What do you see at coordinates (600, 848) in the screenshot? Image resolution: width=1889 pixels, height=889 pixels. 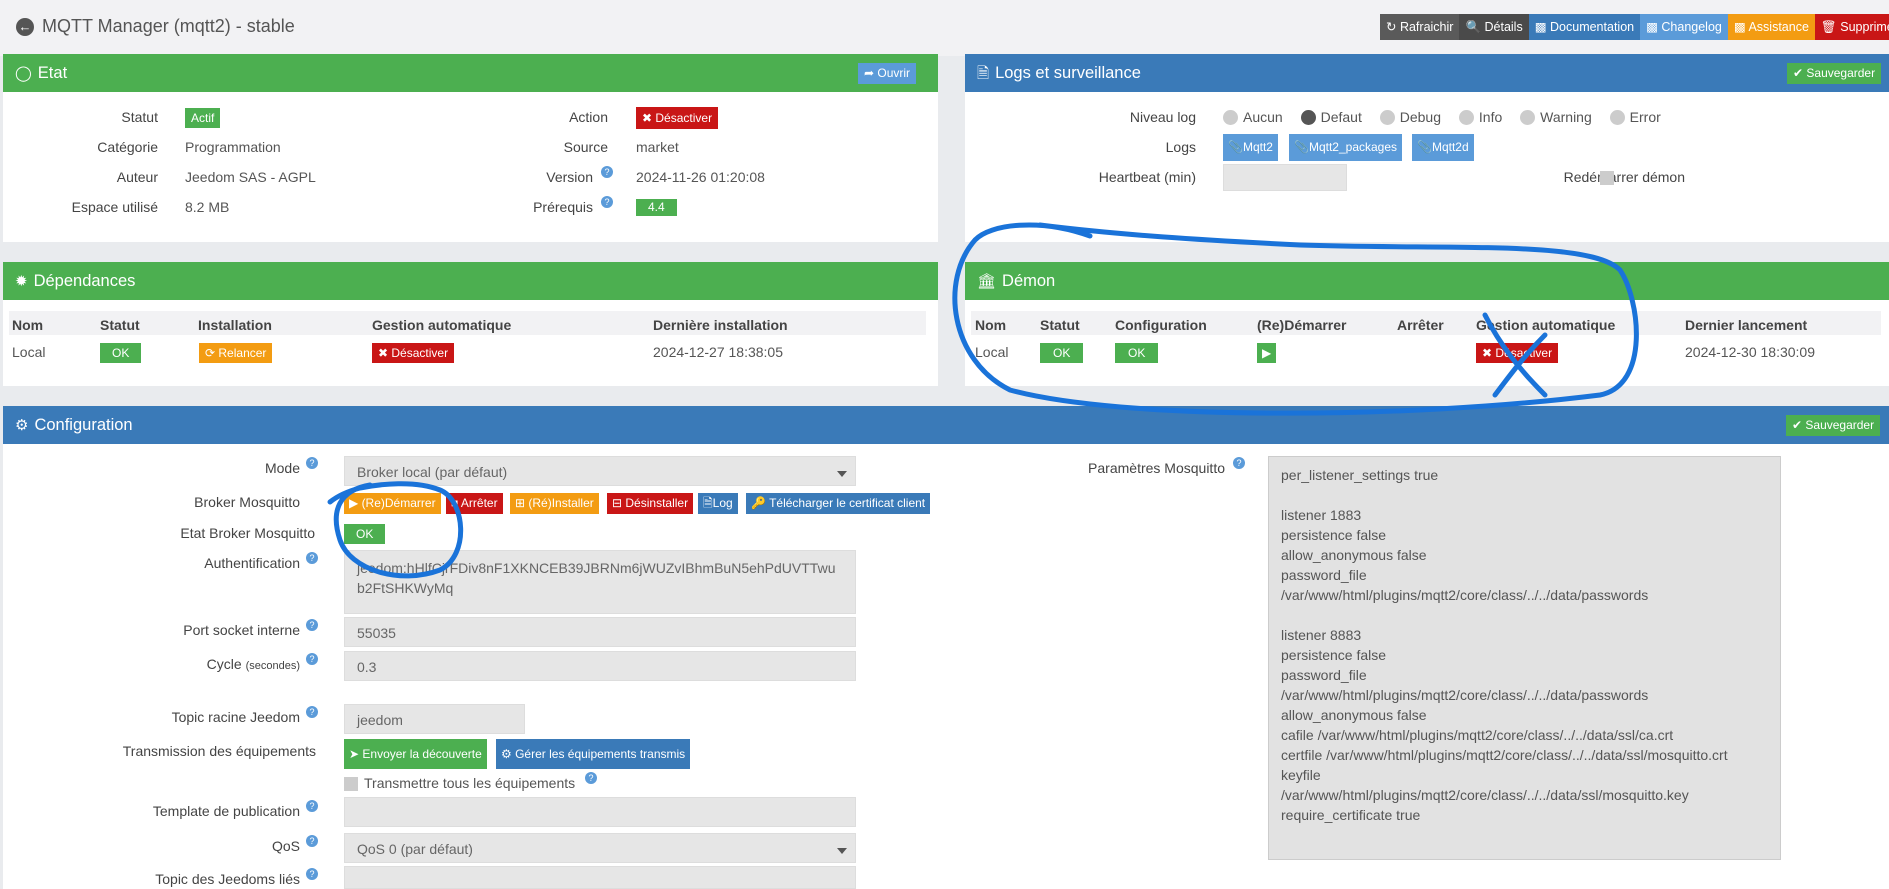 I see `qos-select: QoS 0 (par défaut)` at bounding box center [600, 848].